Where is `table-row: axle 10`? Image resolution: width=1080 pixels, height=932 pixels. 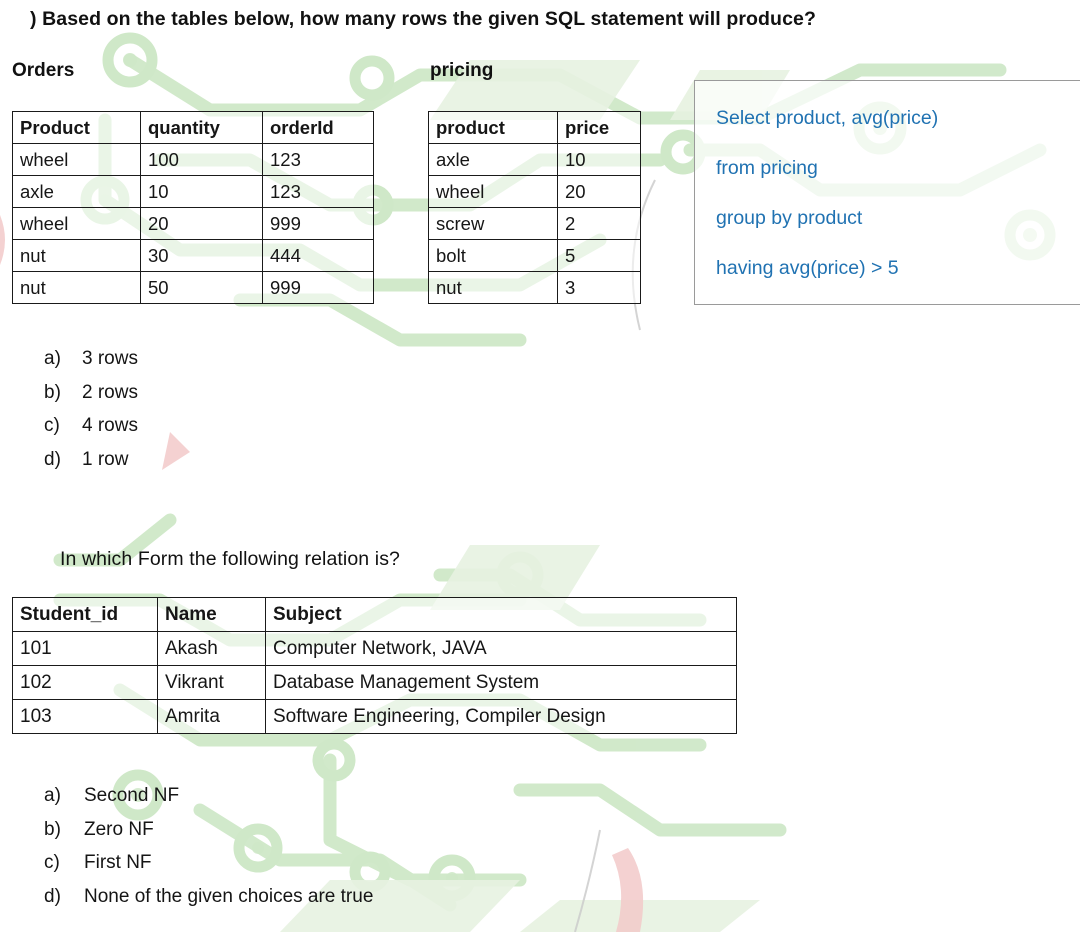
table-row: axle 10 is located at coordinates (534, 159).